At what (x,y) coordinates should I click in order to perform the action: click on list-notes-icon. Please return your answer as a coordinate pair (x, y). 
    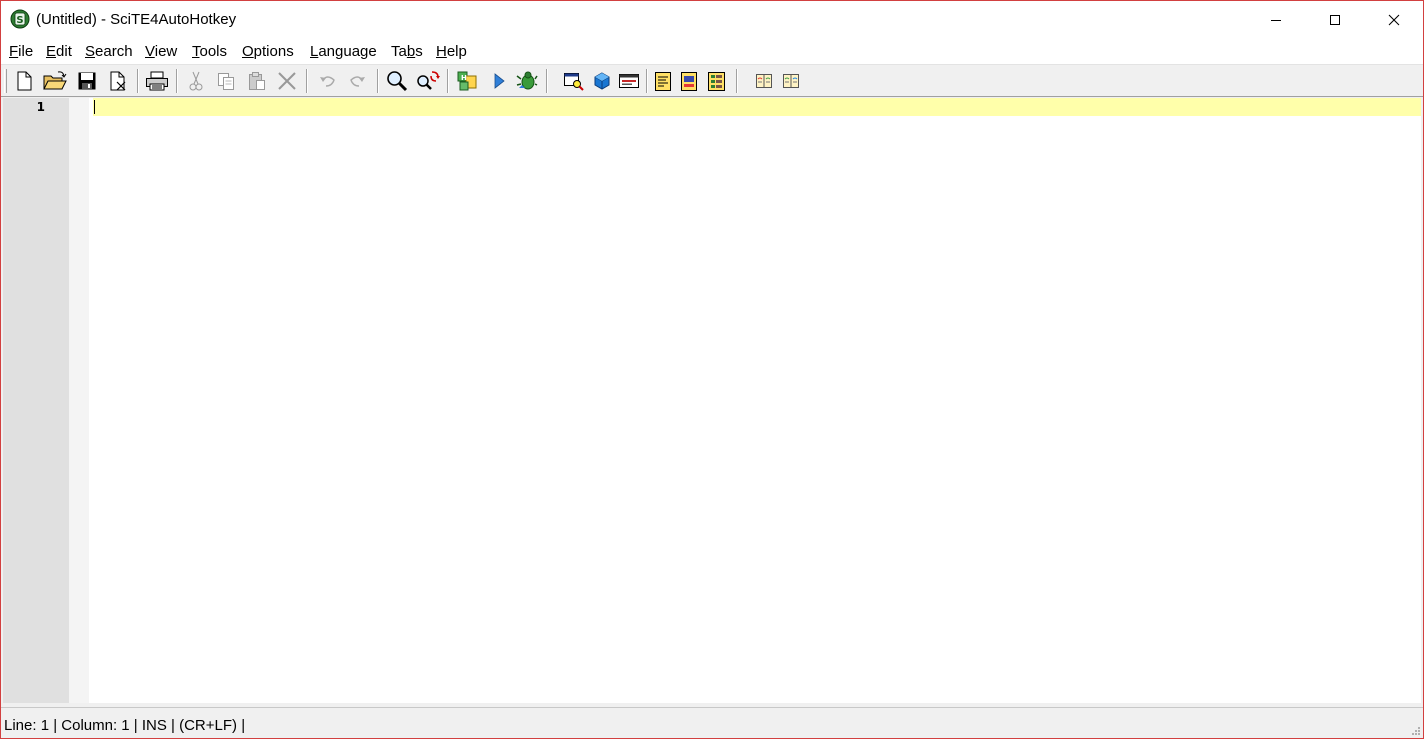
    Looking at the image, I should click on (716, 81).